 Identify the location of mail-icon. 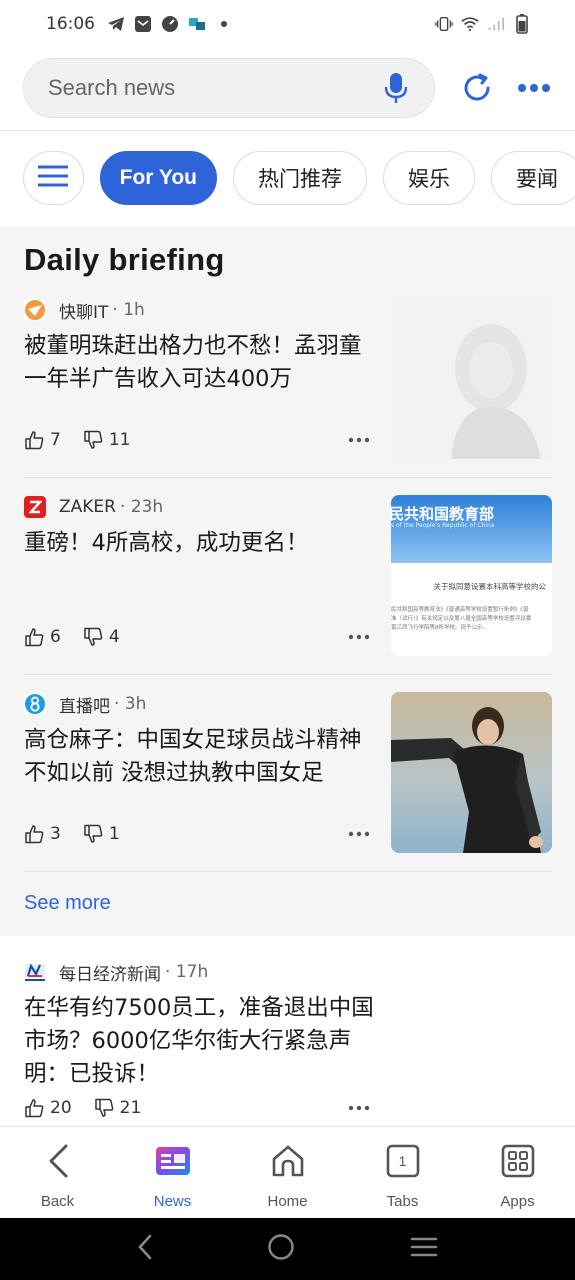
(143, 24).